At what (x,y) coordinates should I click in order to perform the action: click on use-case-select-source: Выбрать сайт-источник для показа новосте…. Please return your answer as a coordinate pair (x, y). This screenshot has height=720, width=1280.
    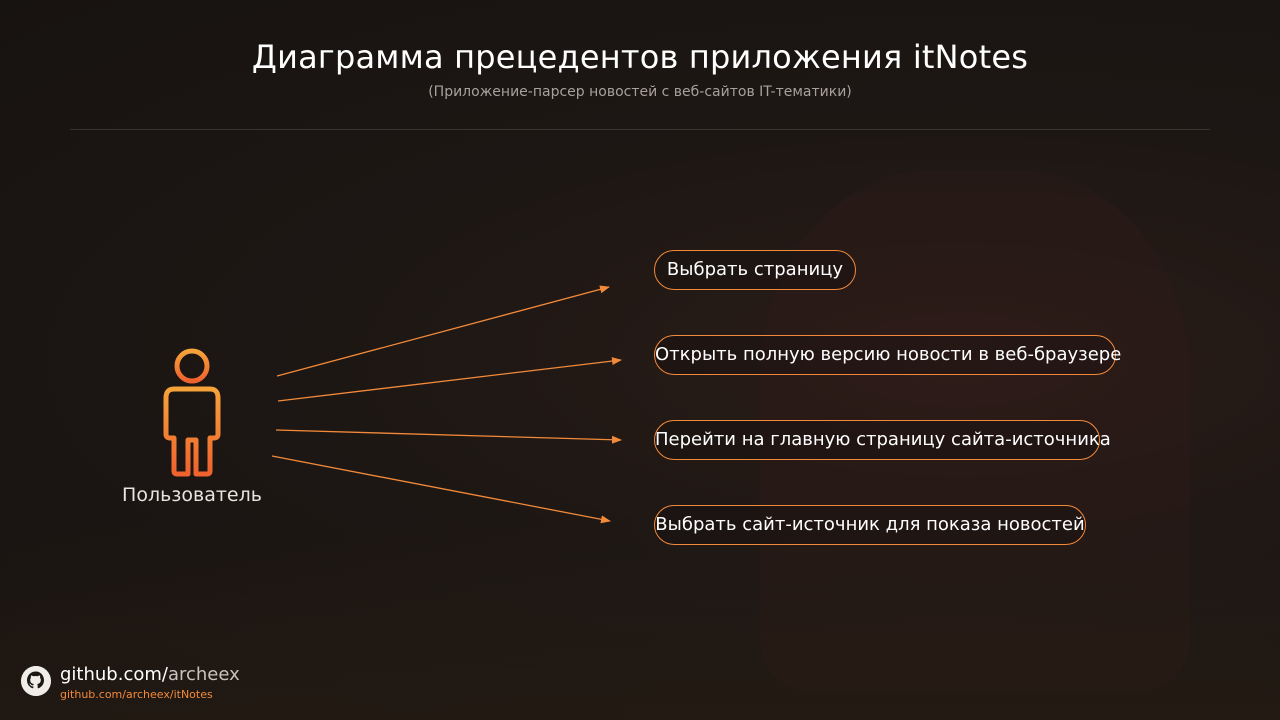
    Looking at the image, I should click on (870, 525).